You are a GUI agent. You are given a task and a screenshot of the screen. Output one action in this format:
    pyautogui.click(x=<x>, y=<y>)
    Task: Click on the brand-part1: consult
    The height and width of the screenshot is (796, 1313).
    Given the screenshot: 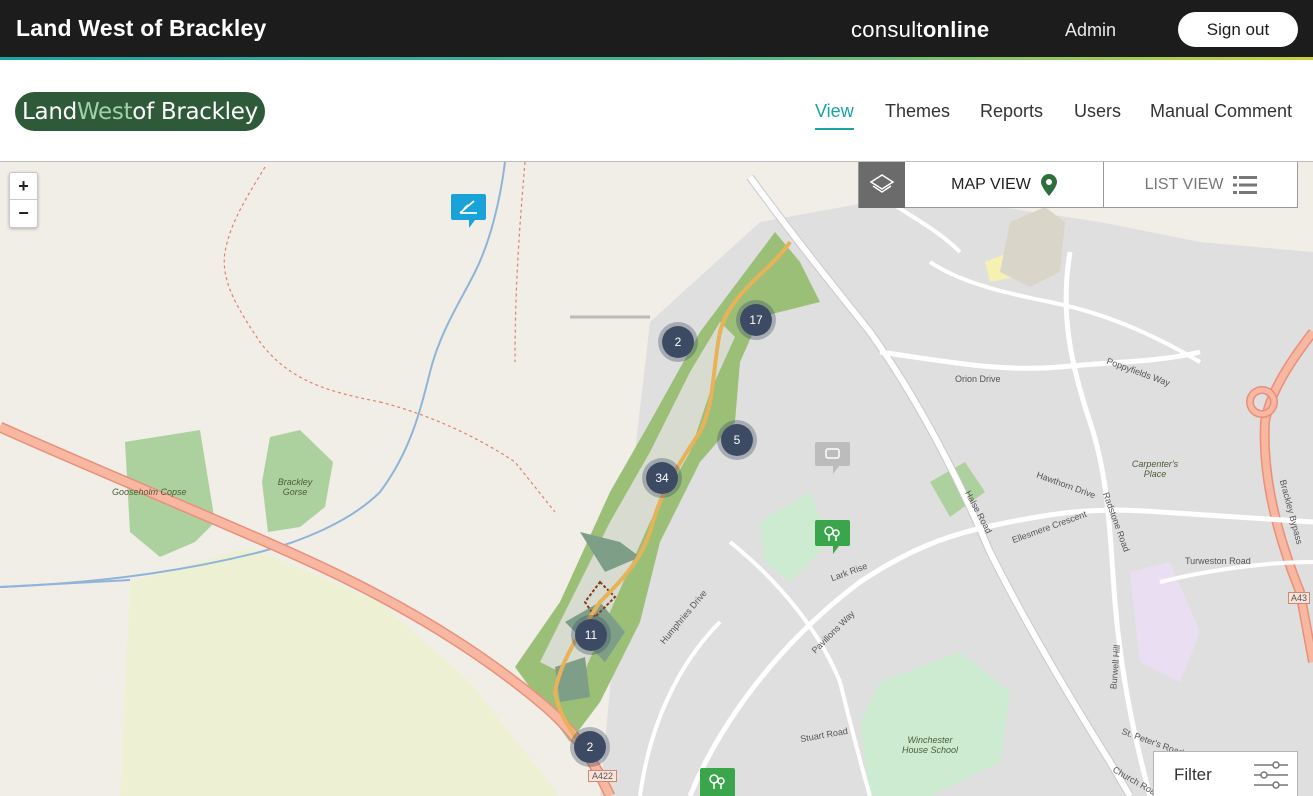 What is the action you would take?
    pyautogui.click(x=887, y=29)
    